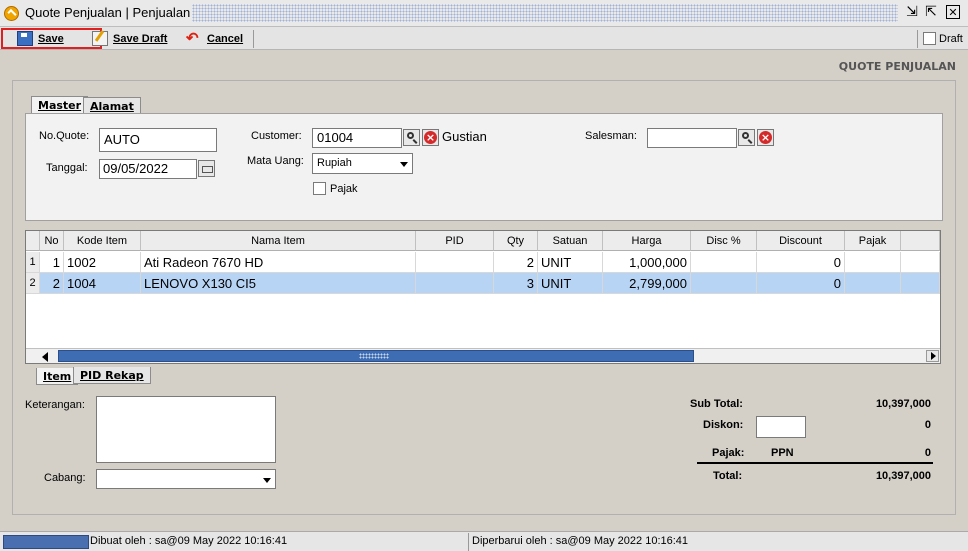  Describe the element at coordinates (64, 136) in the screenshot. I see `no-quote-label: No.Quote:` at that location.